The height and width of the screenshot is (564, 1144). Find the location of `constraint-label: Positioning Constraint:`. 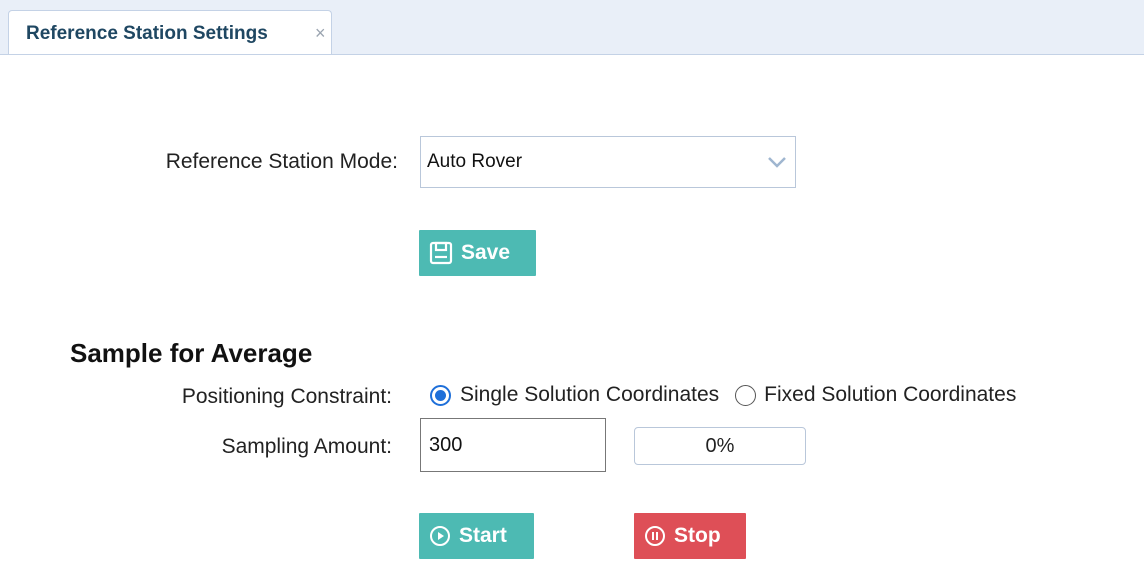

constraint-label: Positioning Constraint: is located at coordinates (286, 396).